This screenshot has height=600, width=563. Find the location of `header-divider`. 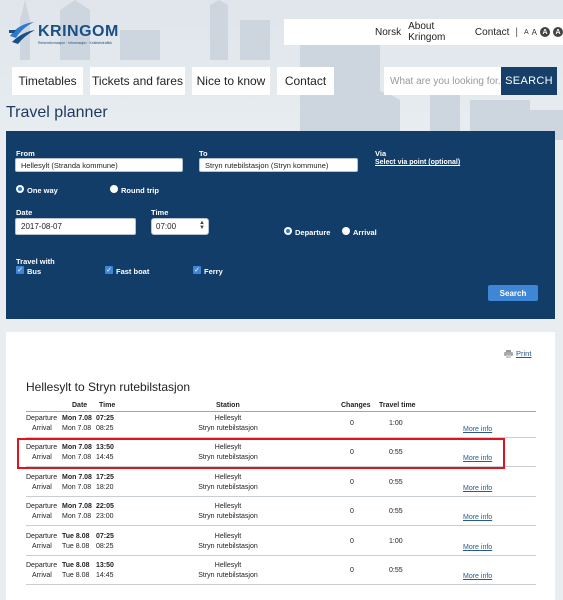

header-divider is located at coordinates (281, 411).